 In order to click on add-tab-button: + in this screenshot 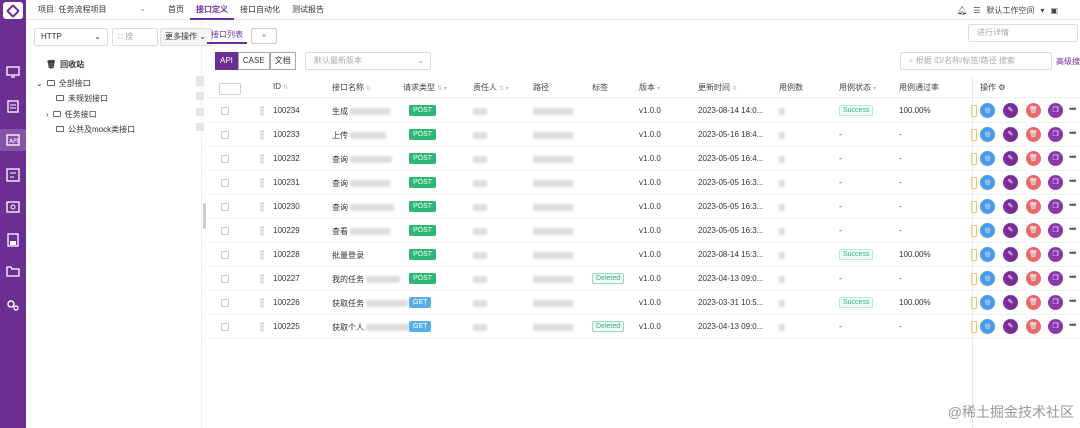, I will do `click(264, 36)`.